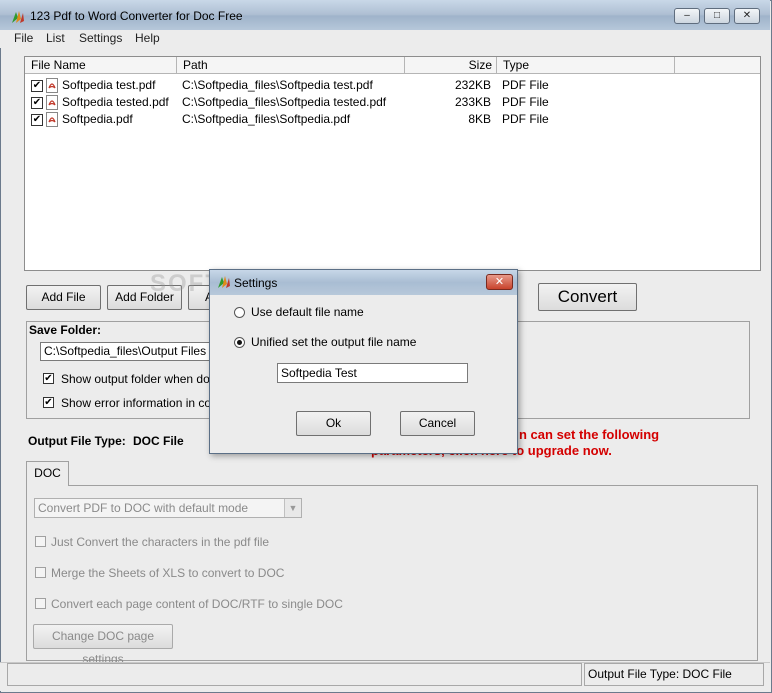 The width and height of the screenshot is (772, 693). I want to click on show-error-info-label: Show error information in conve, so click(146, 403).